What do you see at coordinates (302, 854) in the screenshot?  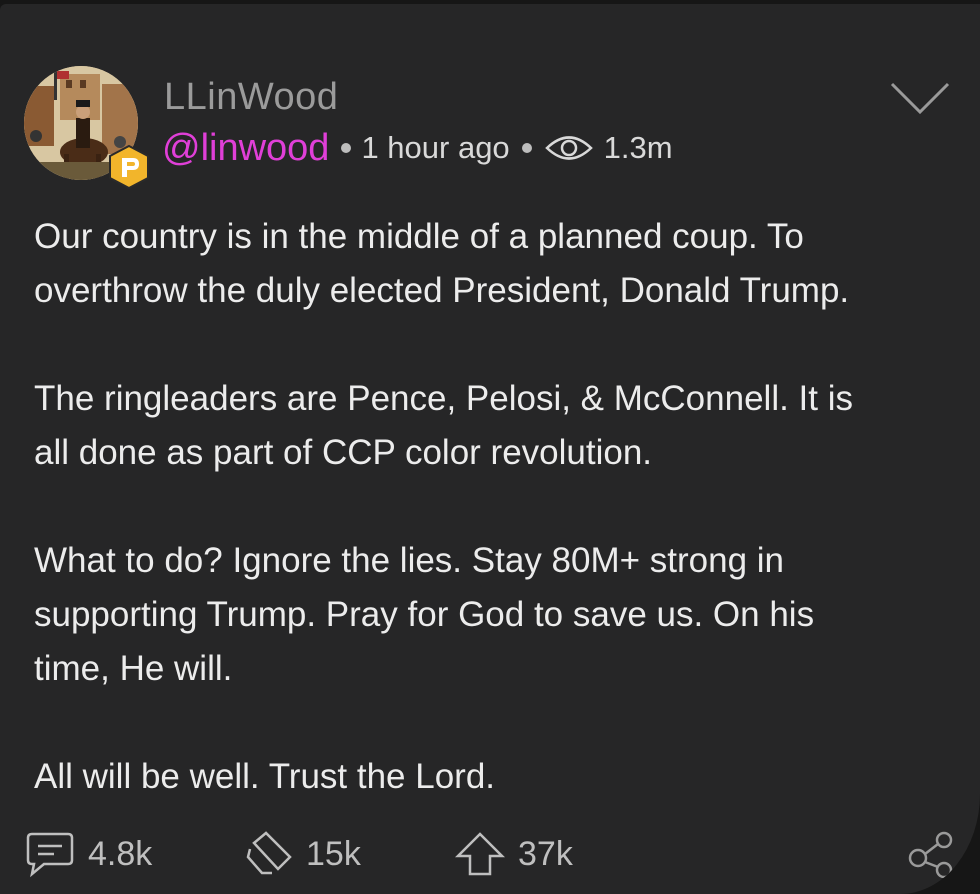 I see `echo-button: 15k` at bounding box center [302, 854].